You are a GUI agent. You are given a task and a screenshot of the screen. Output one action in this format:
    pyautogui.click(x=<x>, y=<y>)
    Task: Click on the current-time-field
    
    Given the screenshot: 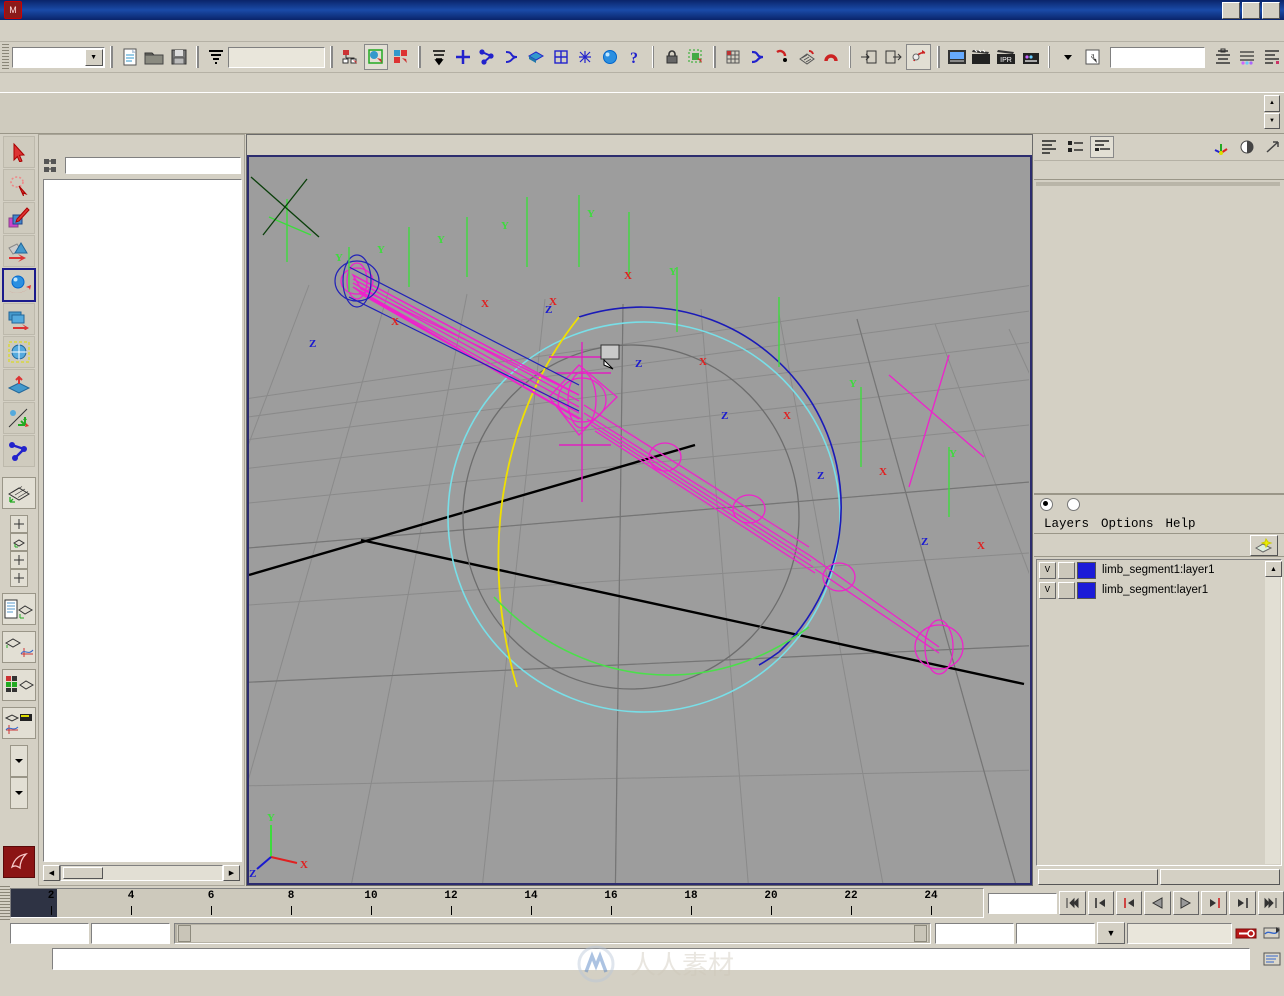 What is the action you would take?
    pyautogui.click(x=1023, y=903)
    